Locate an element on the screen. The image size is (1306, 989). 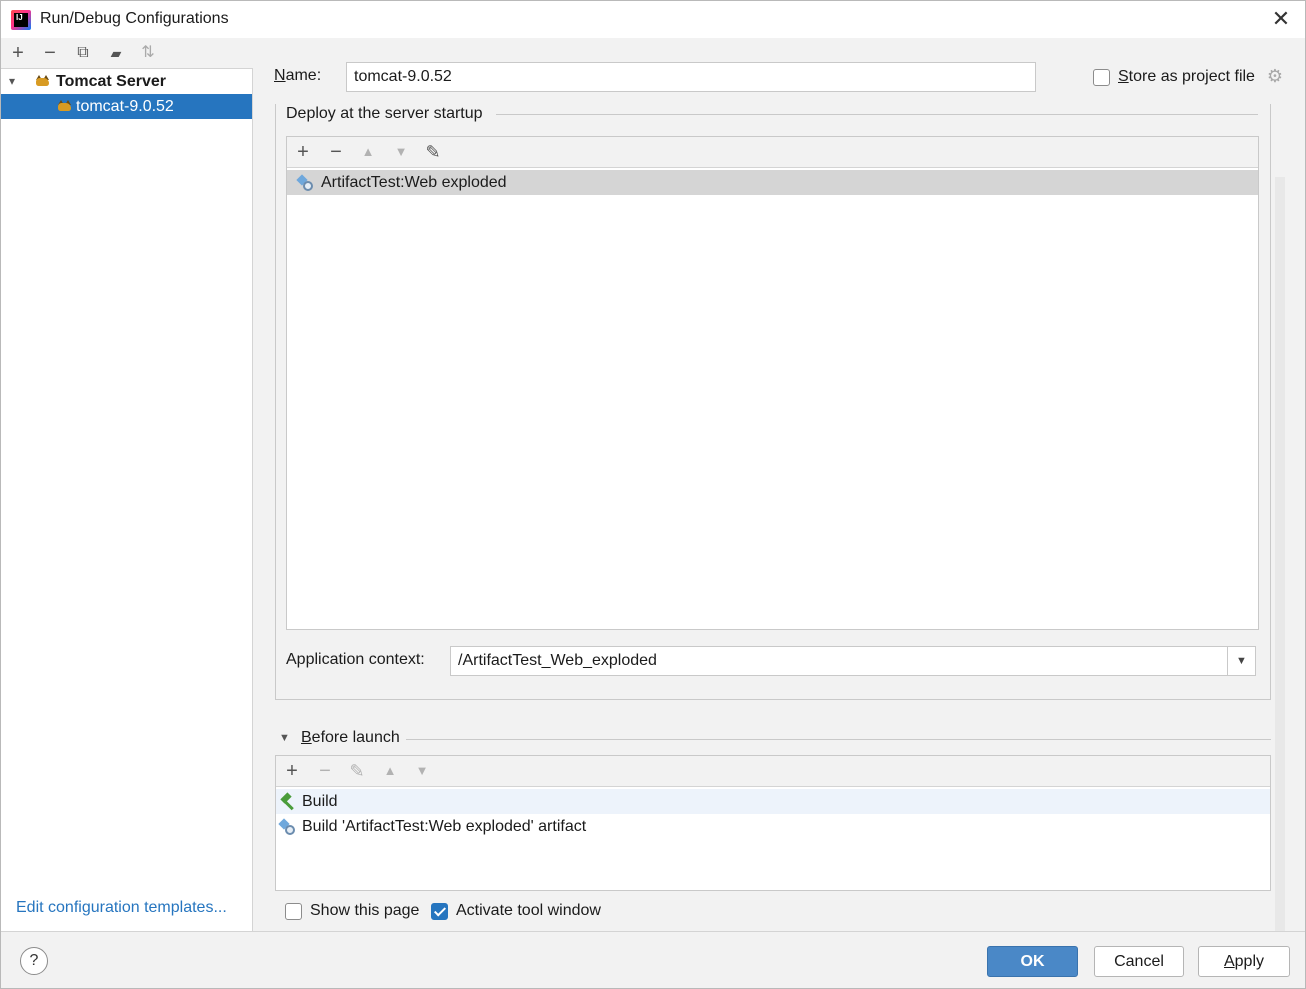
deploy-legend: Deploy at the server startup is located at coordinates (388, 114).